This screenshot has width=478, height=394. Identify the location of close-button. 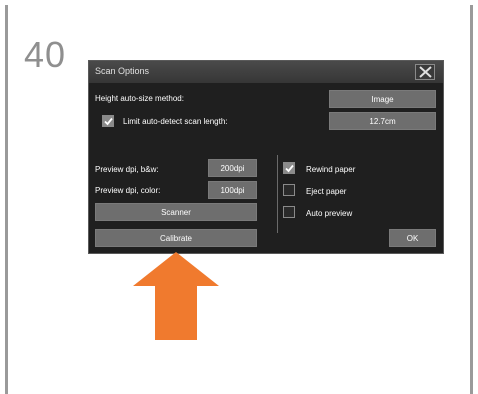
(425, 72).